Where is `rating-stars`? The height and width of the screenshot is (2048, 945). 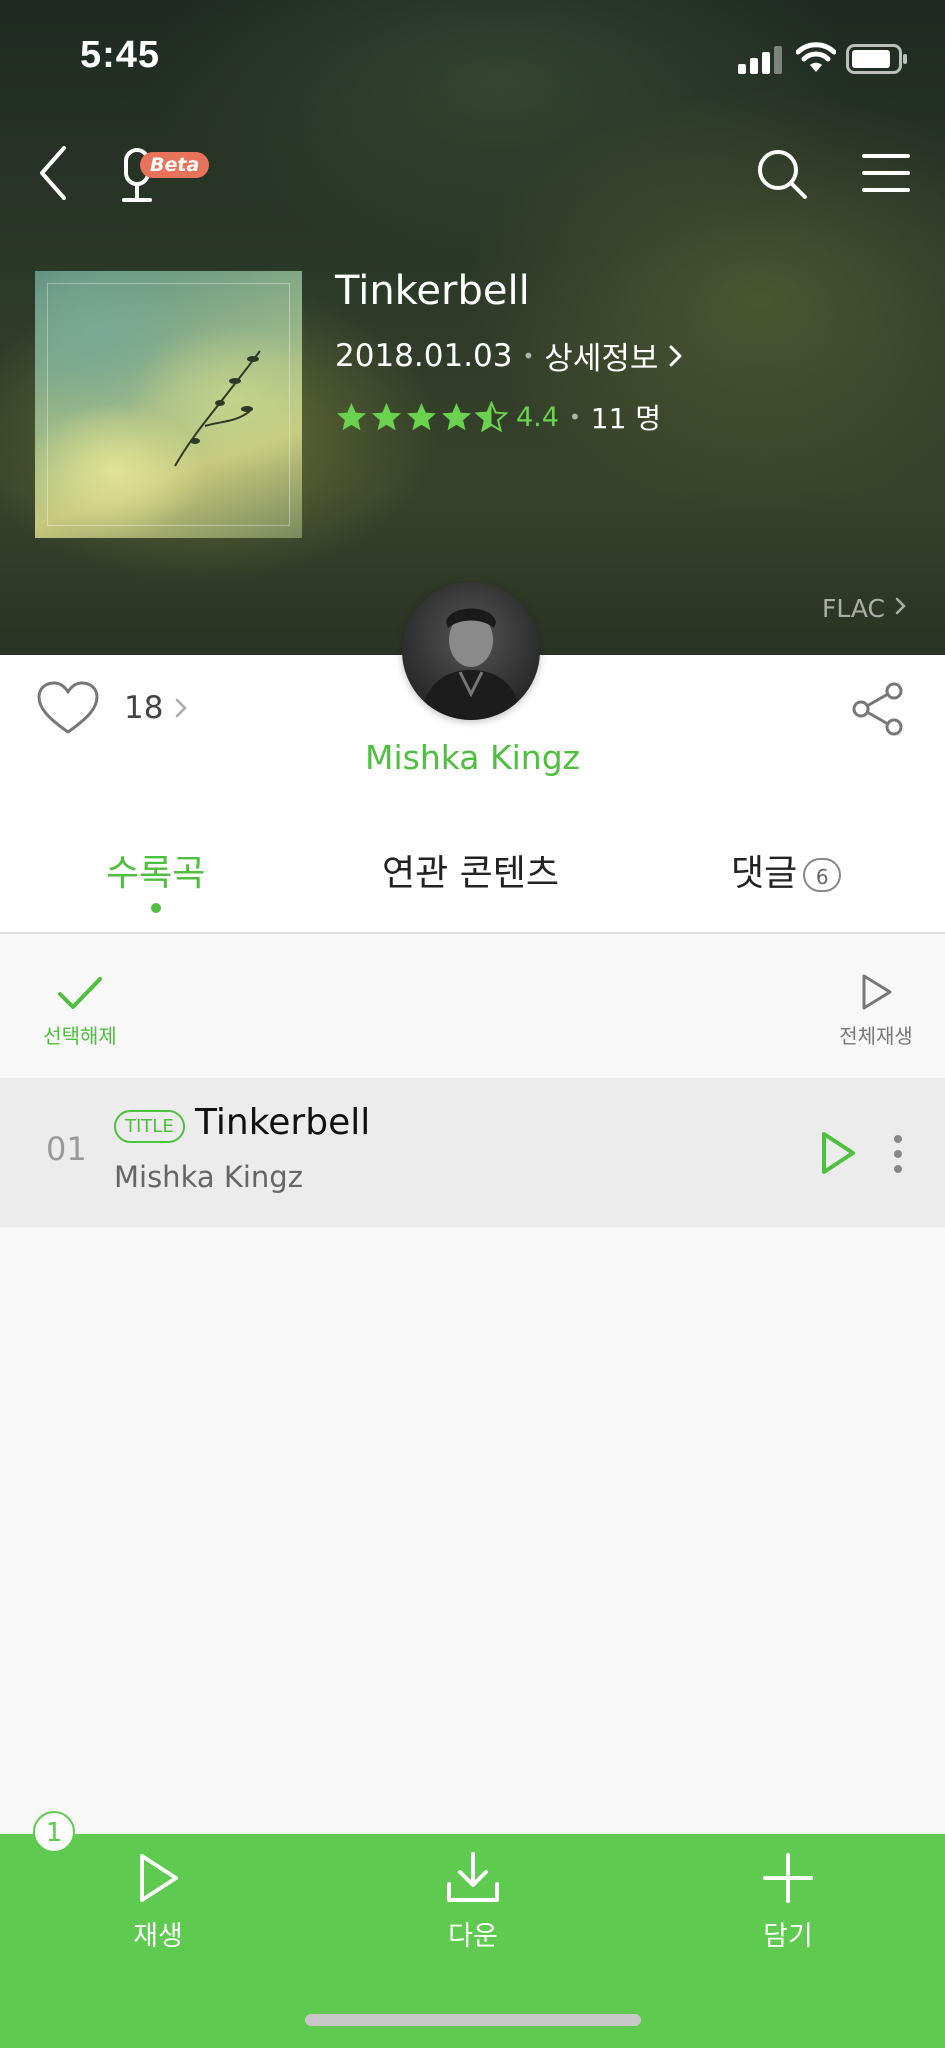
rating-stars is located at coordinates (421, 417).